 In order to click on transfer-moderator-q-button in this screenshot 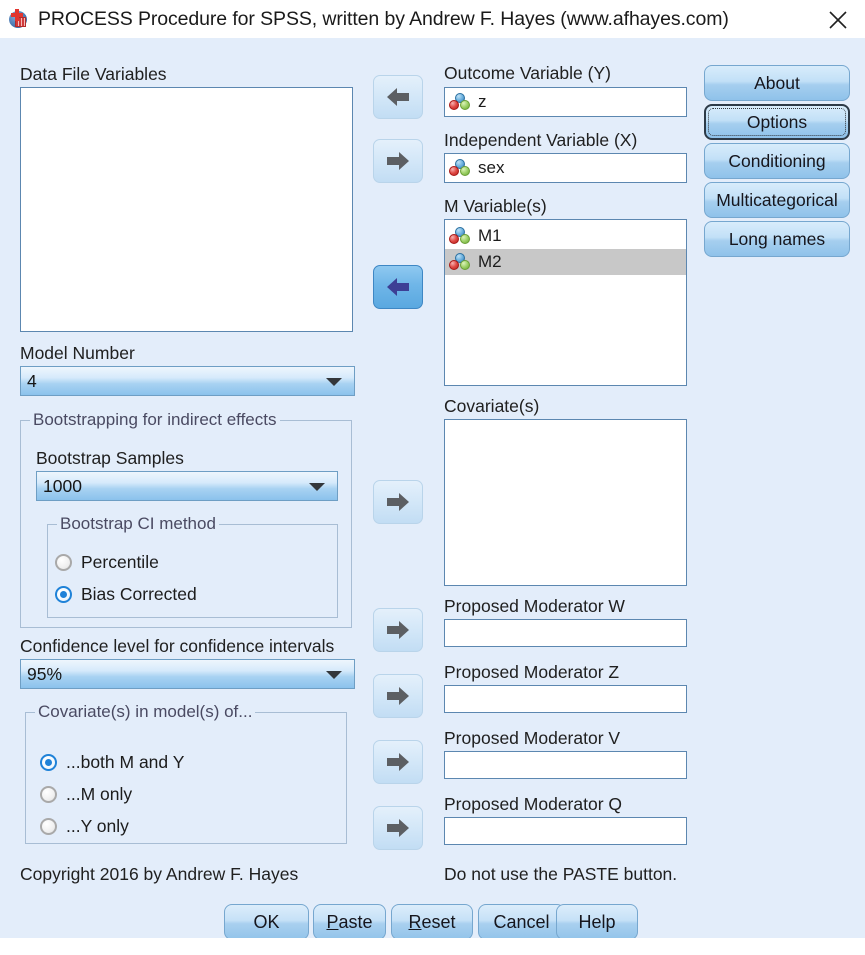, I will do `click(398, 828)`.